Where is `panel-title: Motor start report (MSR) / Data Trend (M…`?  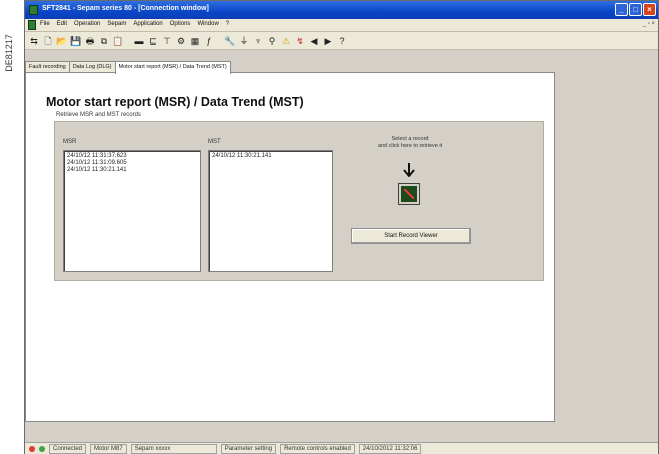 panel-title: Motor start report (MSR) / Data Trend (M… is located at coordinates (175, 102).